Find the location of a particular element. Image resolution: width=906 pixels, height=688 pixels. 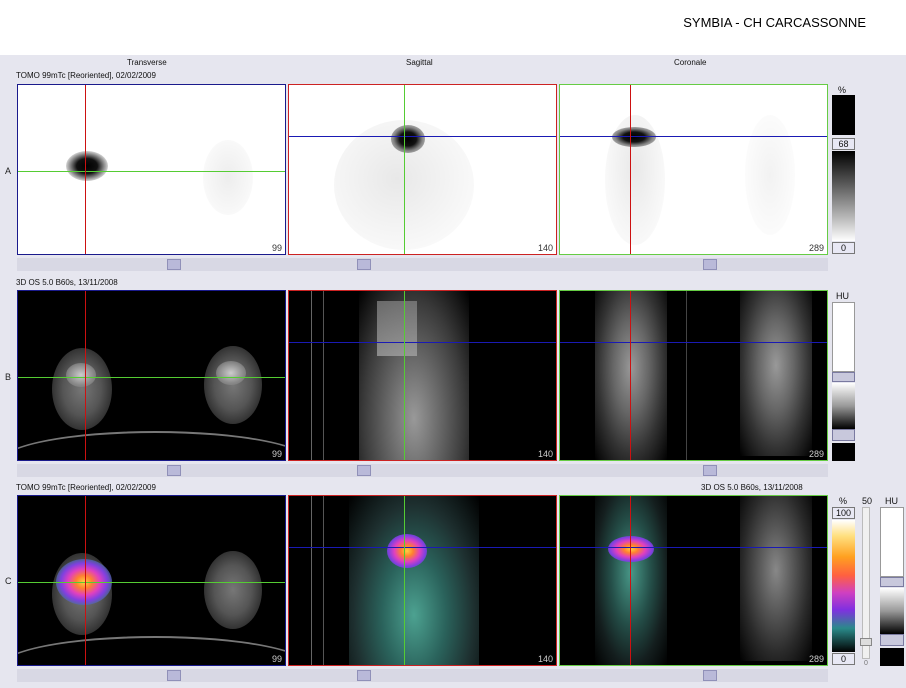

opacity-slider-bottom-value: 0 is located at coordinates (866, 663).